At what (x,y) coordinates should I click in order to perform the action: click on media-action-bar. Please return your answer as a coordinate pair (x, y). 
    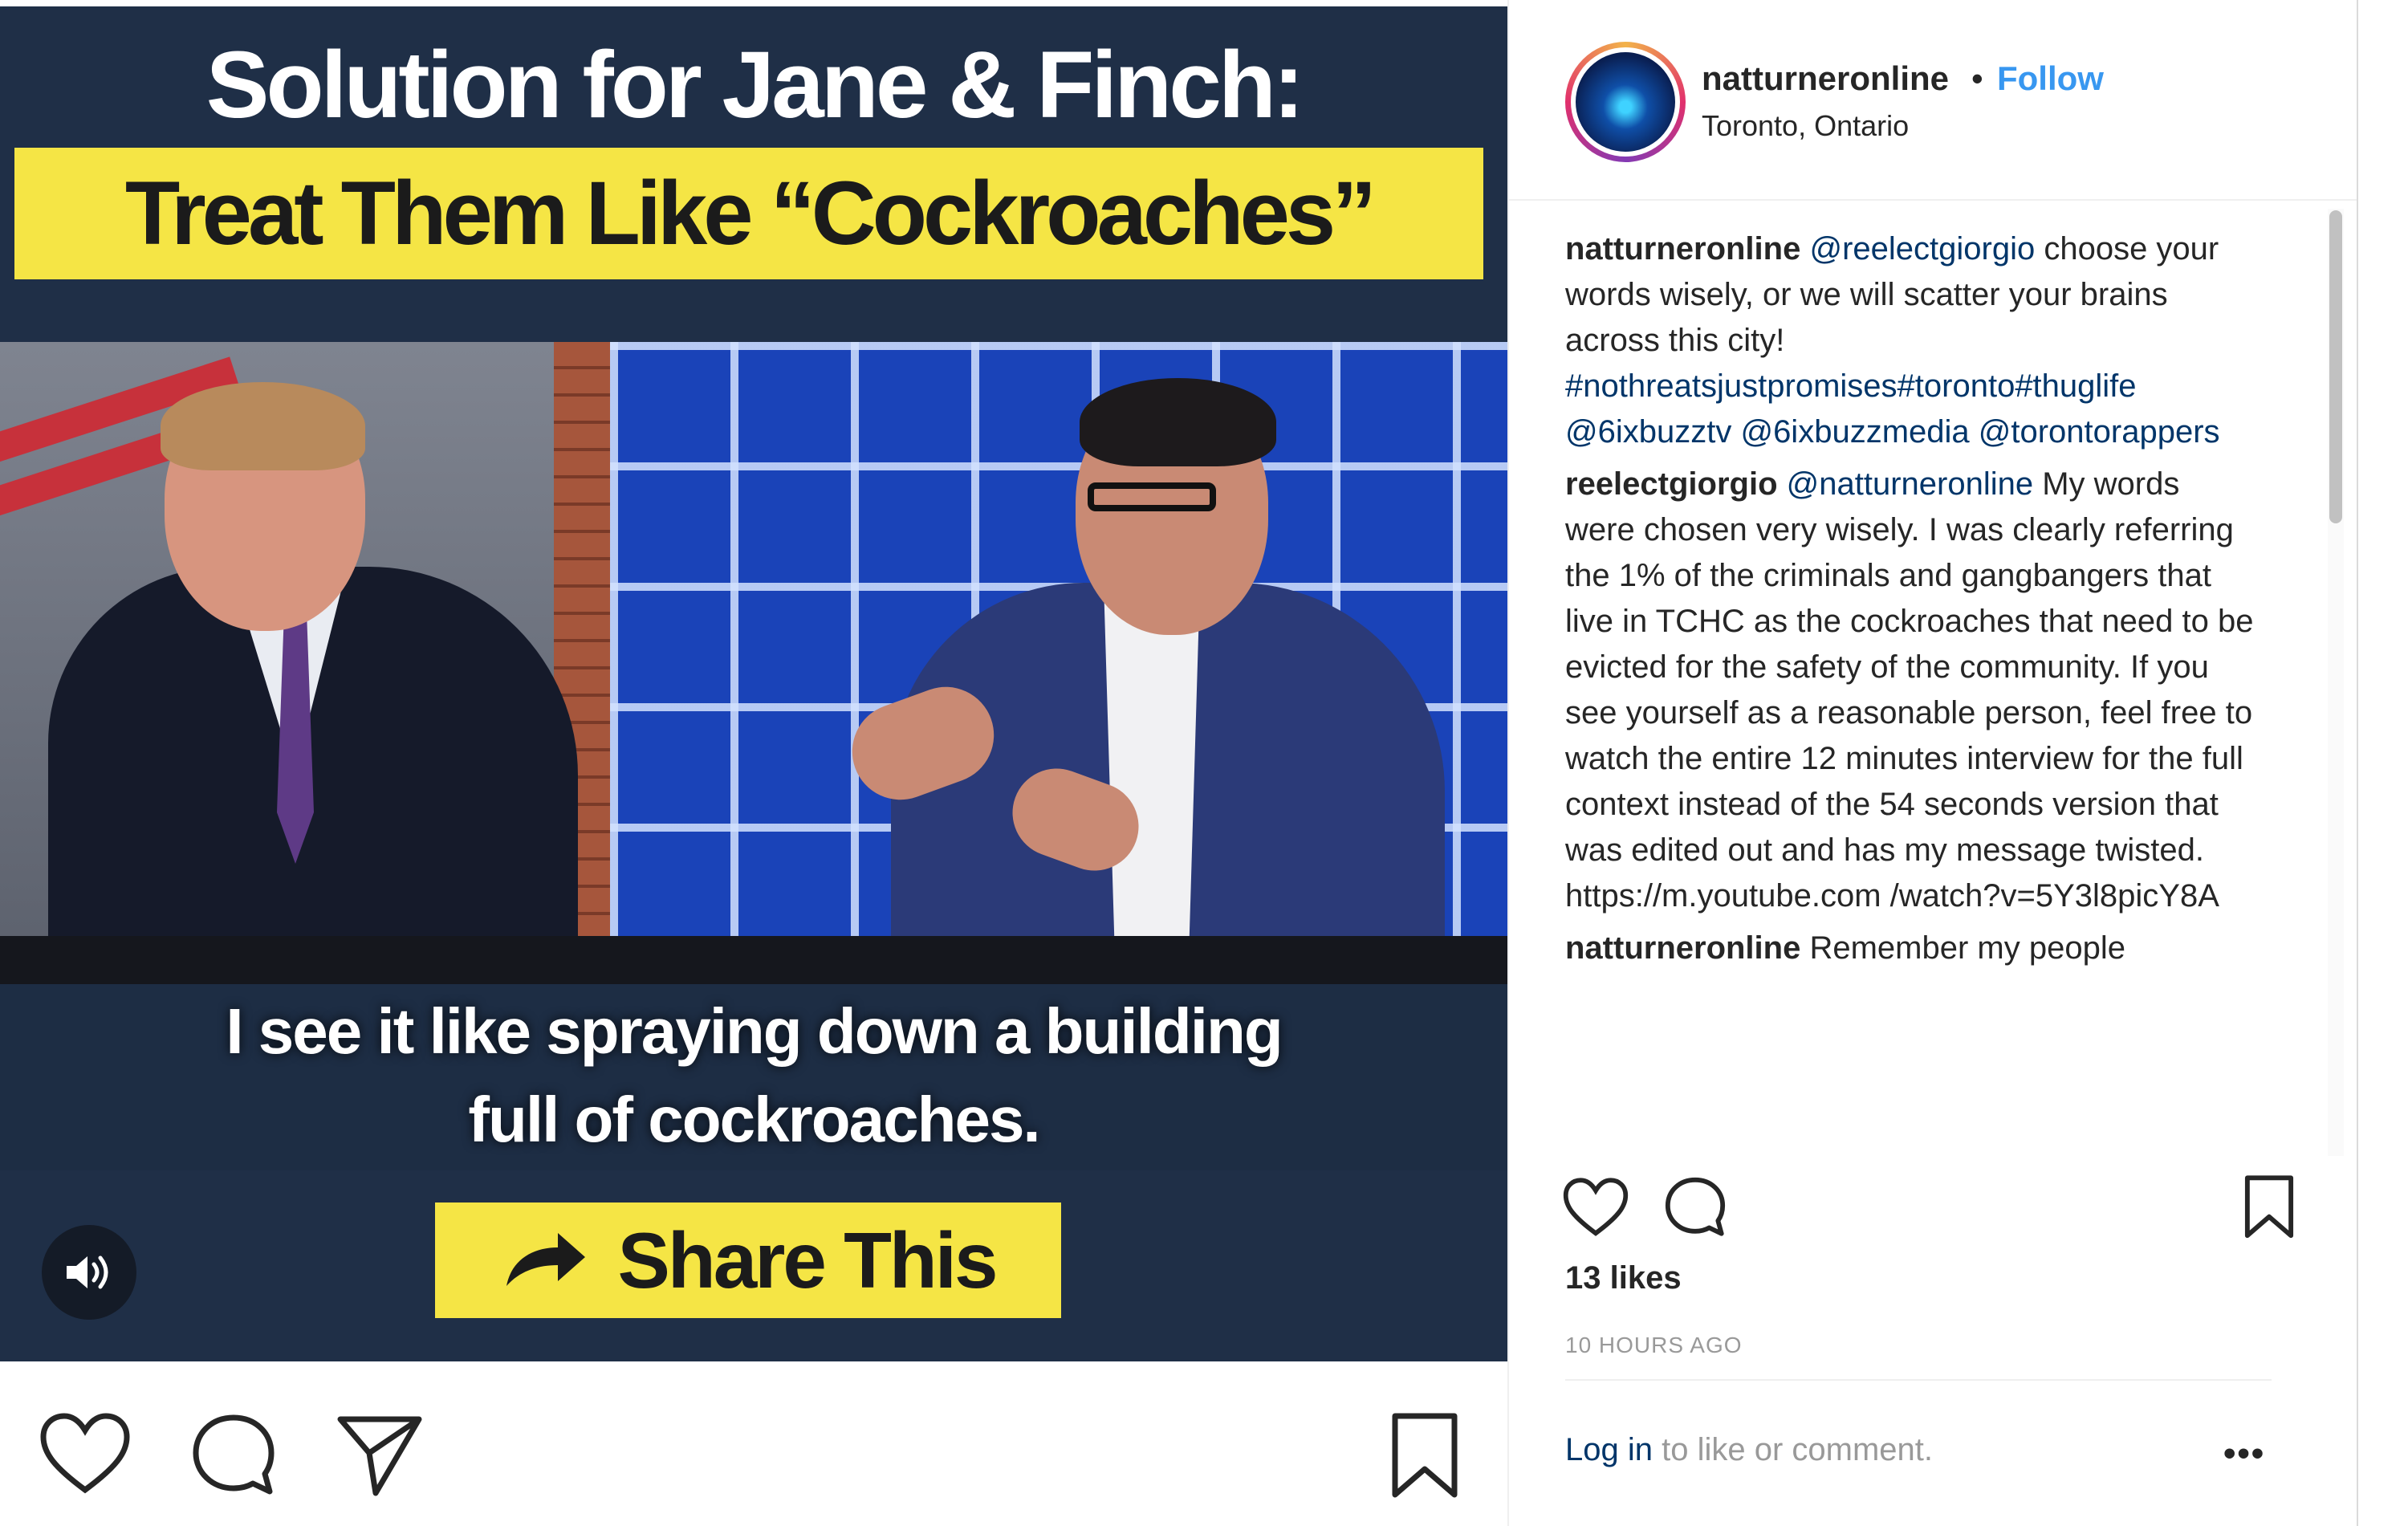
    Looking at the image, I should click on (753, 1443).